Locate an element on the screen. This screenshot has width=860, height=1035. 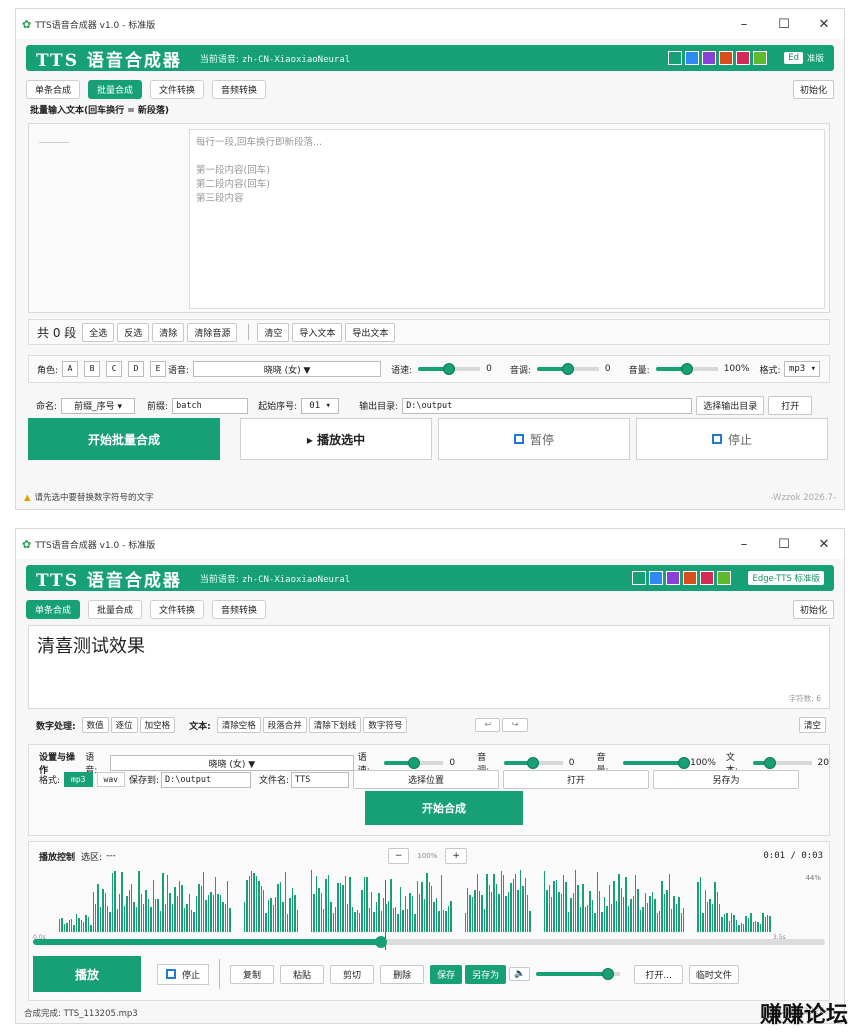
save-button: 保存 is located at coordinates (446, 974).